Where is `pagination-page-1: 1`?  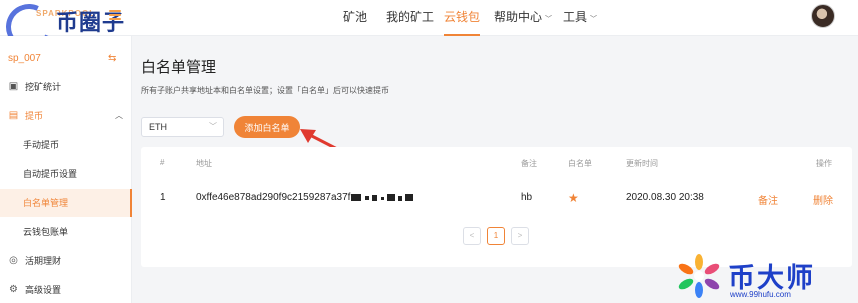 pagination-page-1: 1 is located at coordinates (496, 236).